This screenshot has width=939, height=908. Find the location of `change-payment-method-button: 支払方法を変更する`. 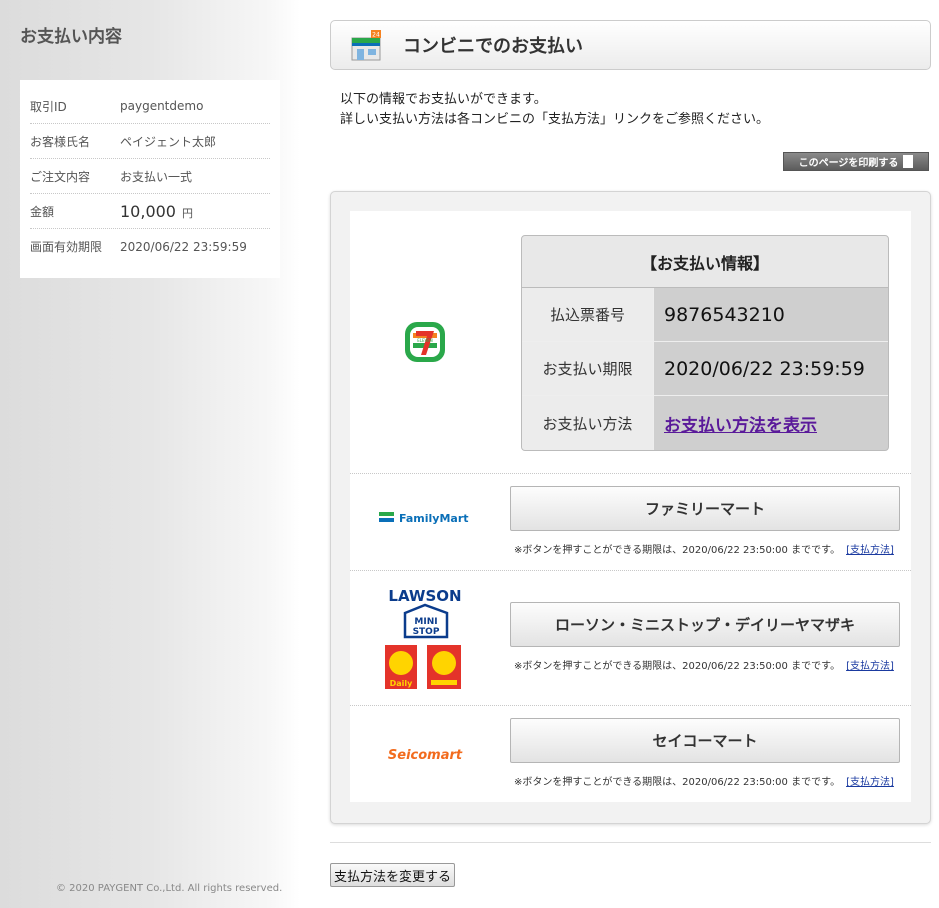

change-payment-method-button: 支払方法を変更する is located at coordinates (392, 875).